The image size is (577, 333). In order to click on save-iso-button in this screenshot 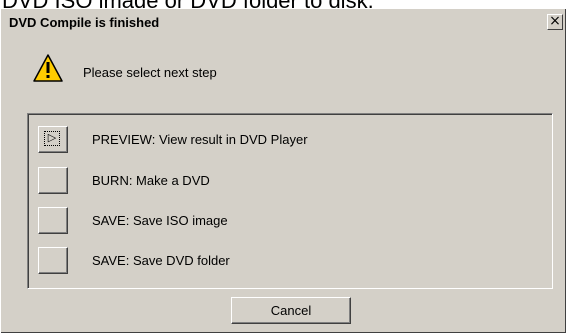, I will do `click(53, 220)`.